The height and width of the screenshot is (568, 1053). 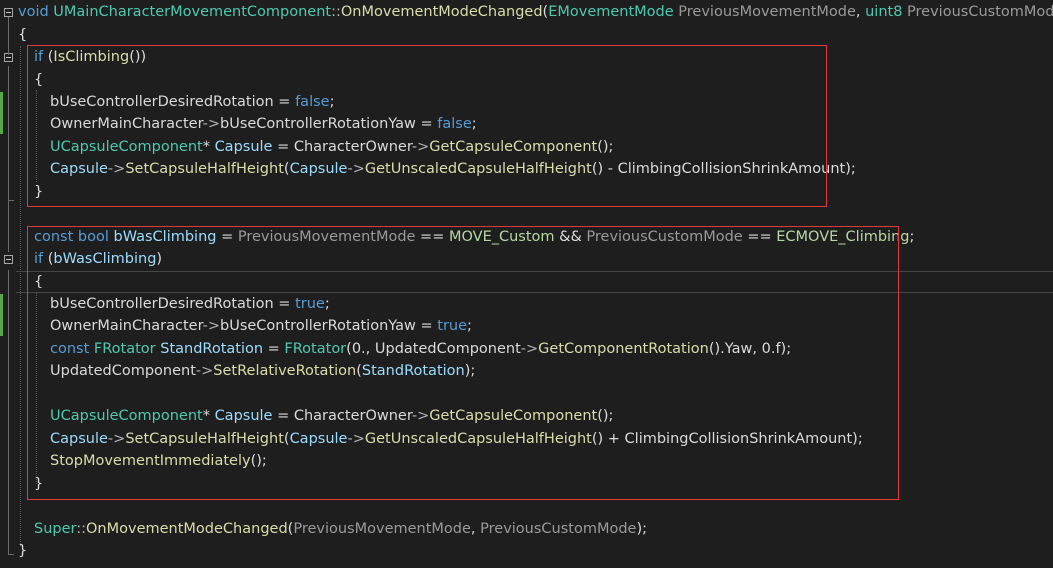 What do you see at coordinates (526, 102) in the screenshot?
I see `code-line: bUseControllerDesiredRotation = false;` at bounding box center [526, 102].